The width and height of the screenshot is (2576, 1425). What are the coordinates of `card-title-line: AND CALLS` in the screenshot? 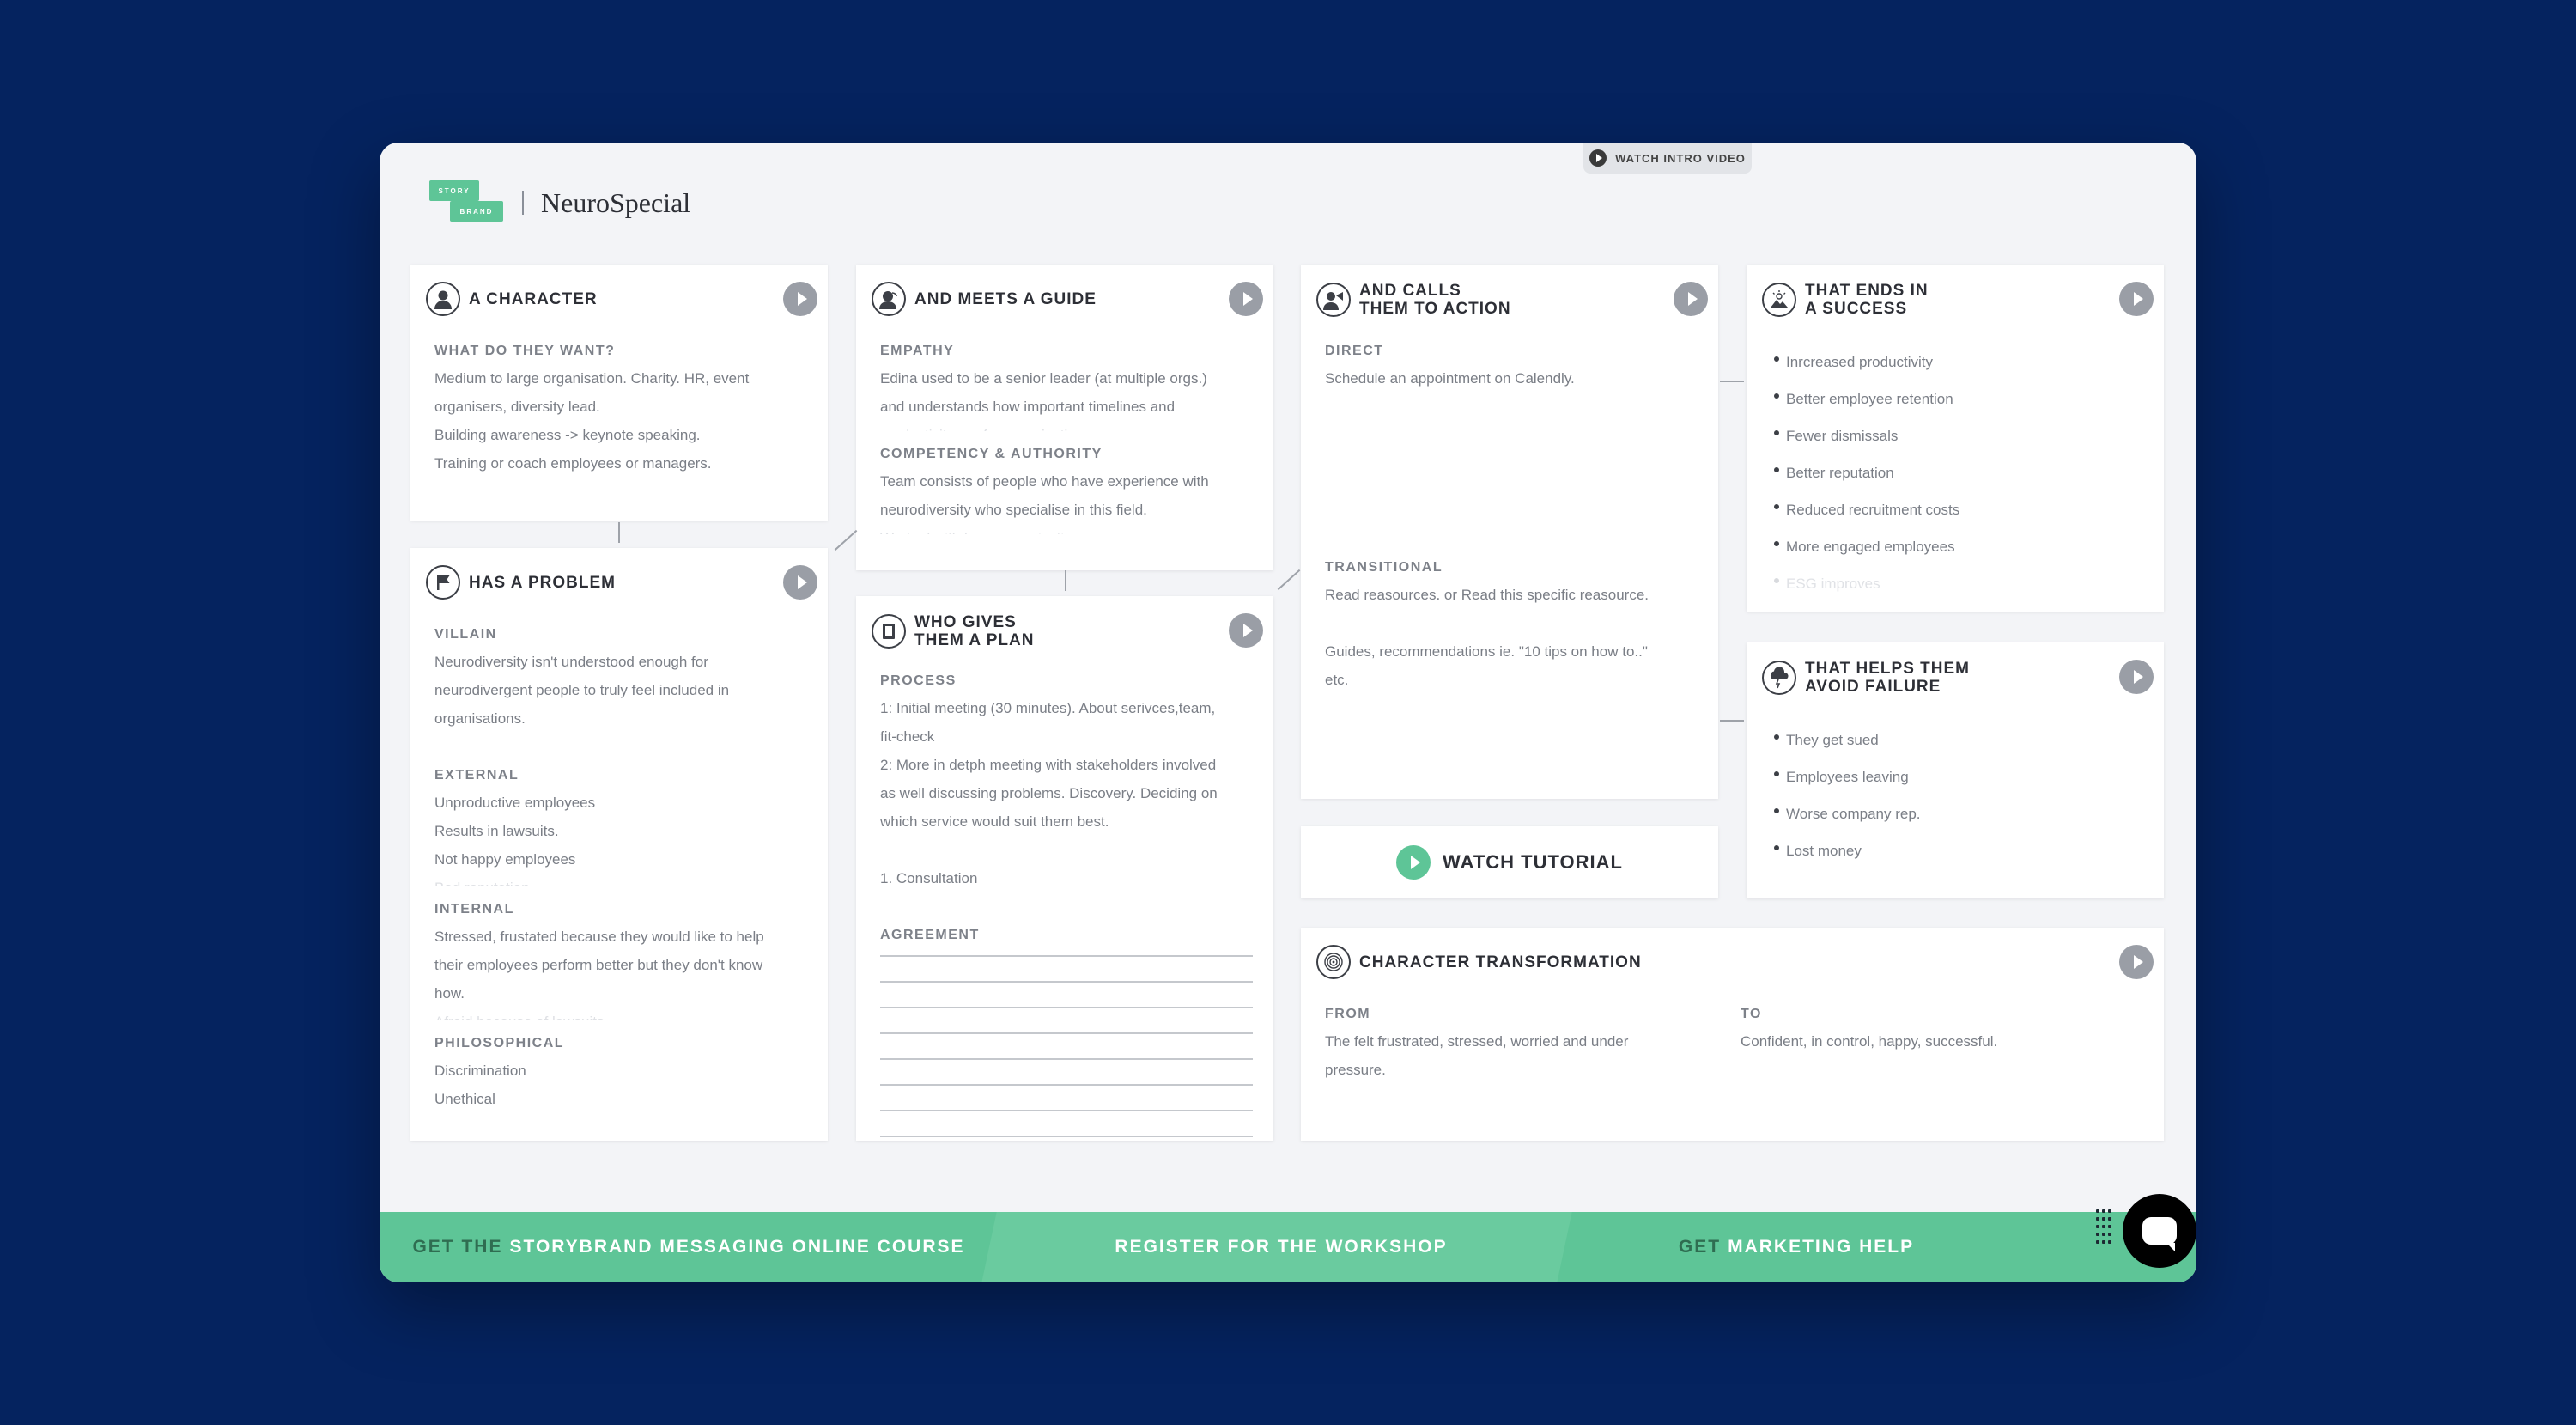 It's located at (1410, 291).